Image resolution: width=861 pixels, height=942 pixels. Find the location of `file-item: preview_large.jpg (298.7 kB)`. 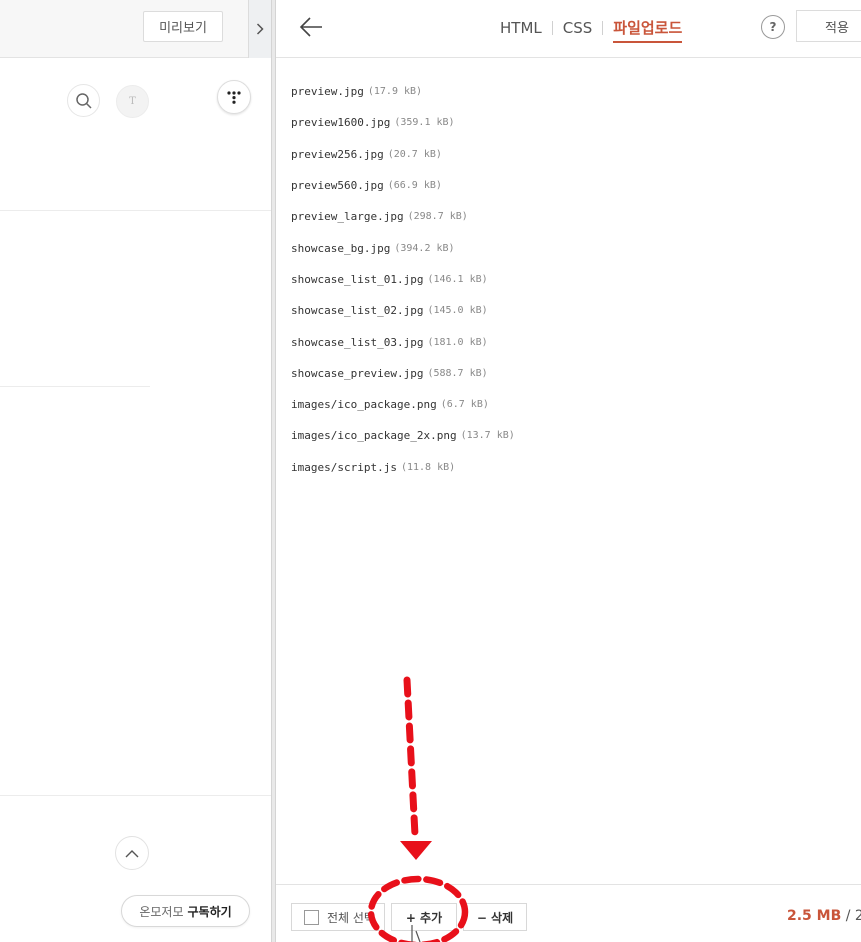

file-item: preview_large.jpg (298.7 kB) is located at coordinates (403, 216).